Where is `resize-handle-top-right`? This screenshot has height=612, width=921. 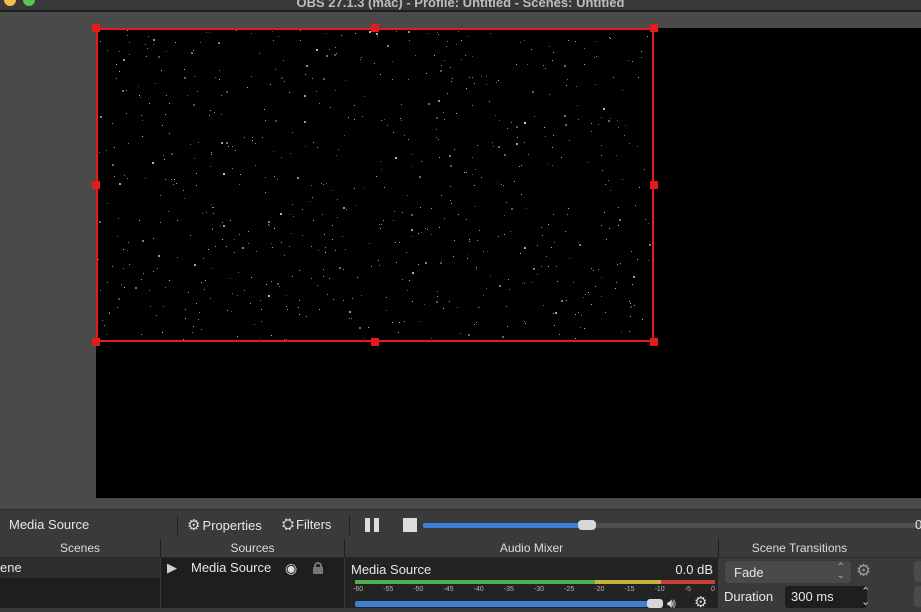
resize-handle-top-right is located at coordinates (654, 28).